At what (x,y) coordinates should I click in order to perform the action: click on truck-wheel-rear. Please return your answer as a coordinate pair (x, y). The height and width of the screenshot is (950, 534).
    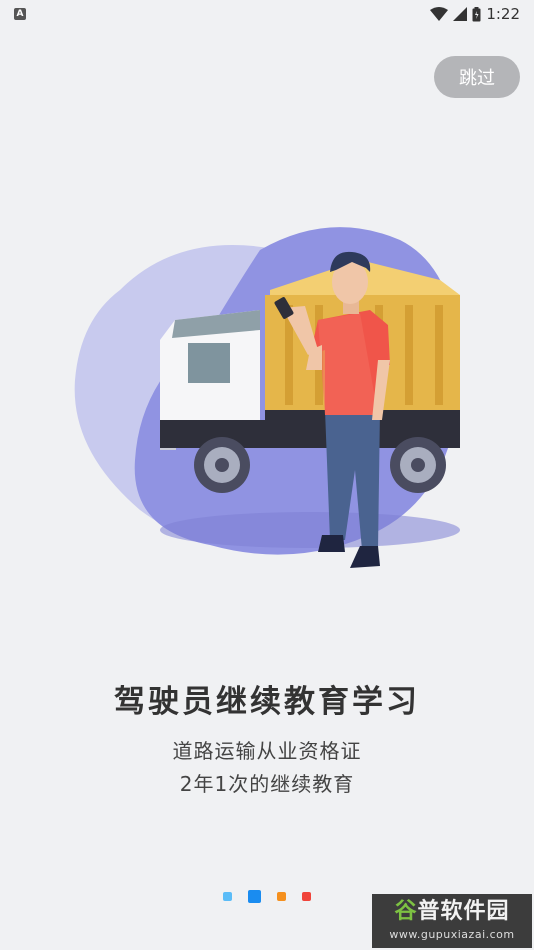
    Looking at the image, I should click on (418, 465).